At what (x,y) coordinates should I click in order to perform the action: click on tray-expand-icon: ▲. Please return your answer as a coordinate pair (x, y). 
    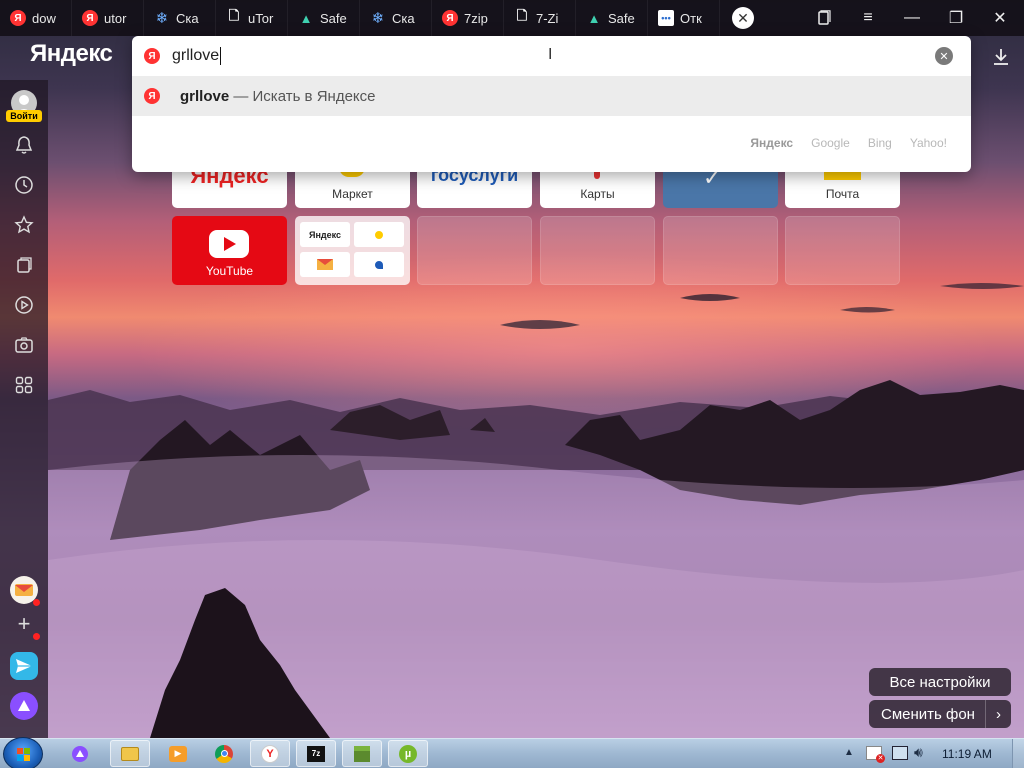
    Looking at the image, I should click on (849, 752).